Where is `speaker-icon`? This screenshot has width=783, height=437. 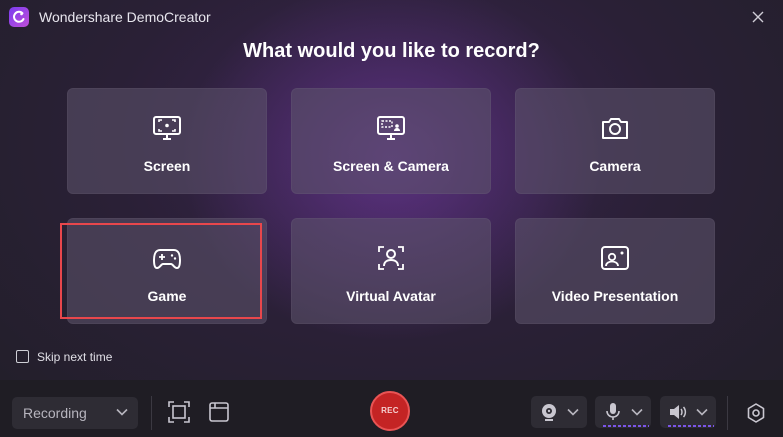 speaker-icon is located at coordinates (678, 412).